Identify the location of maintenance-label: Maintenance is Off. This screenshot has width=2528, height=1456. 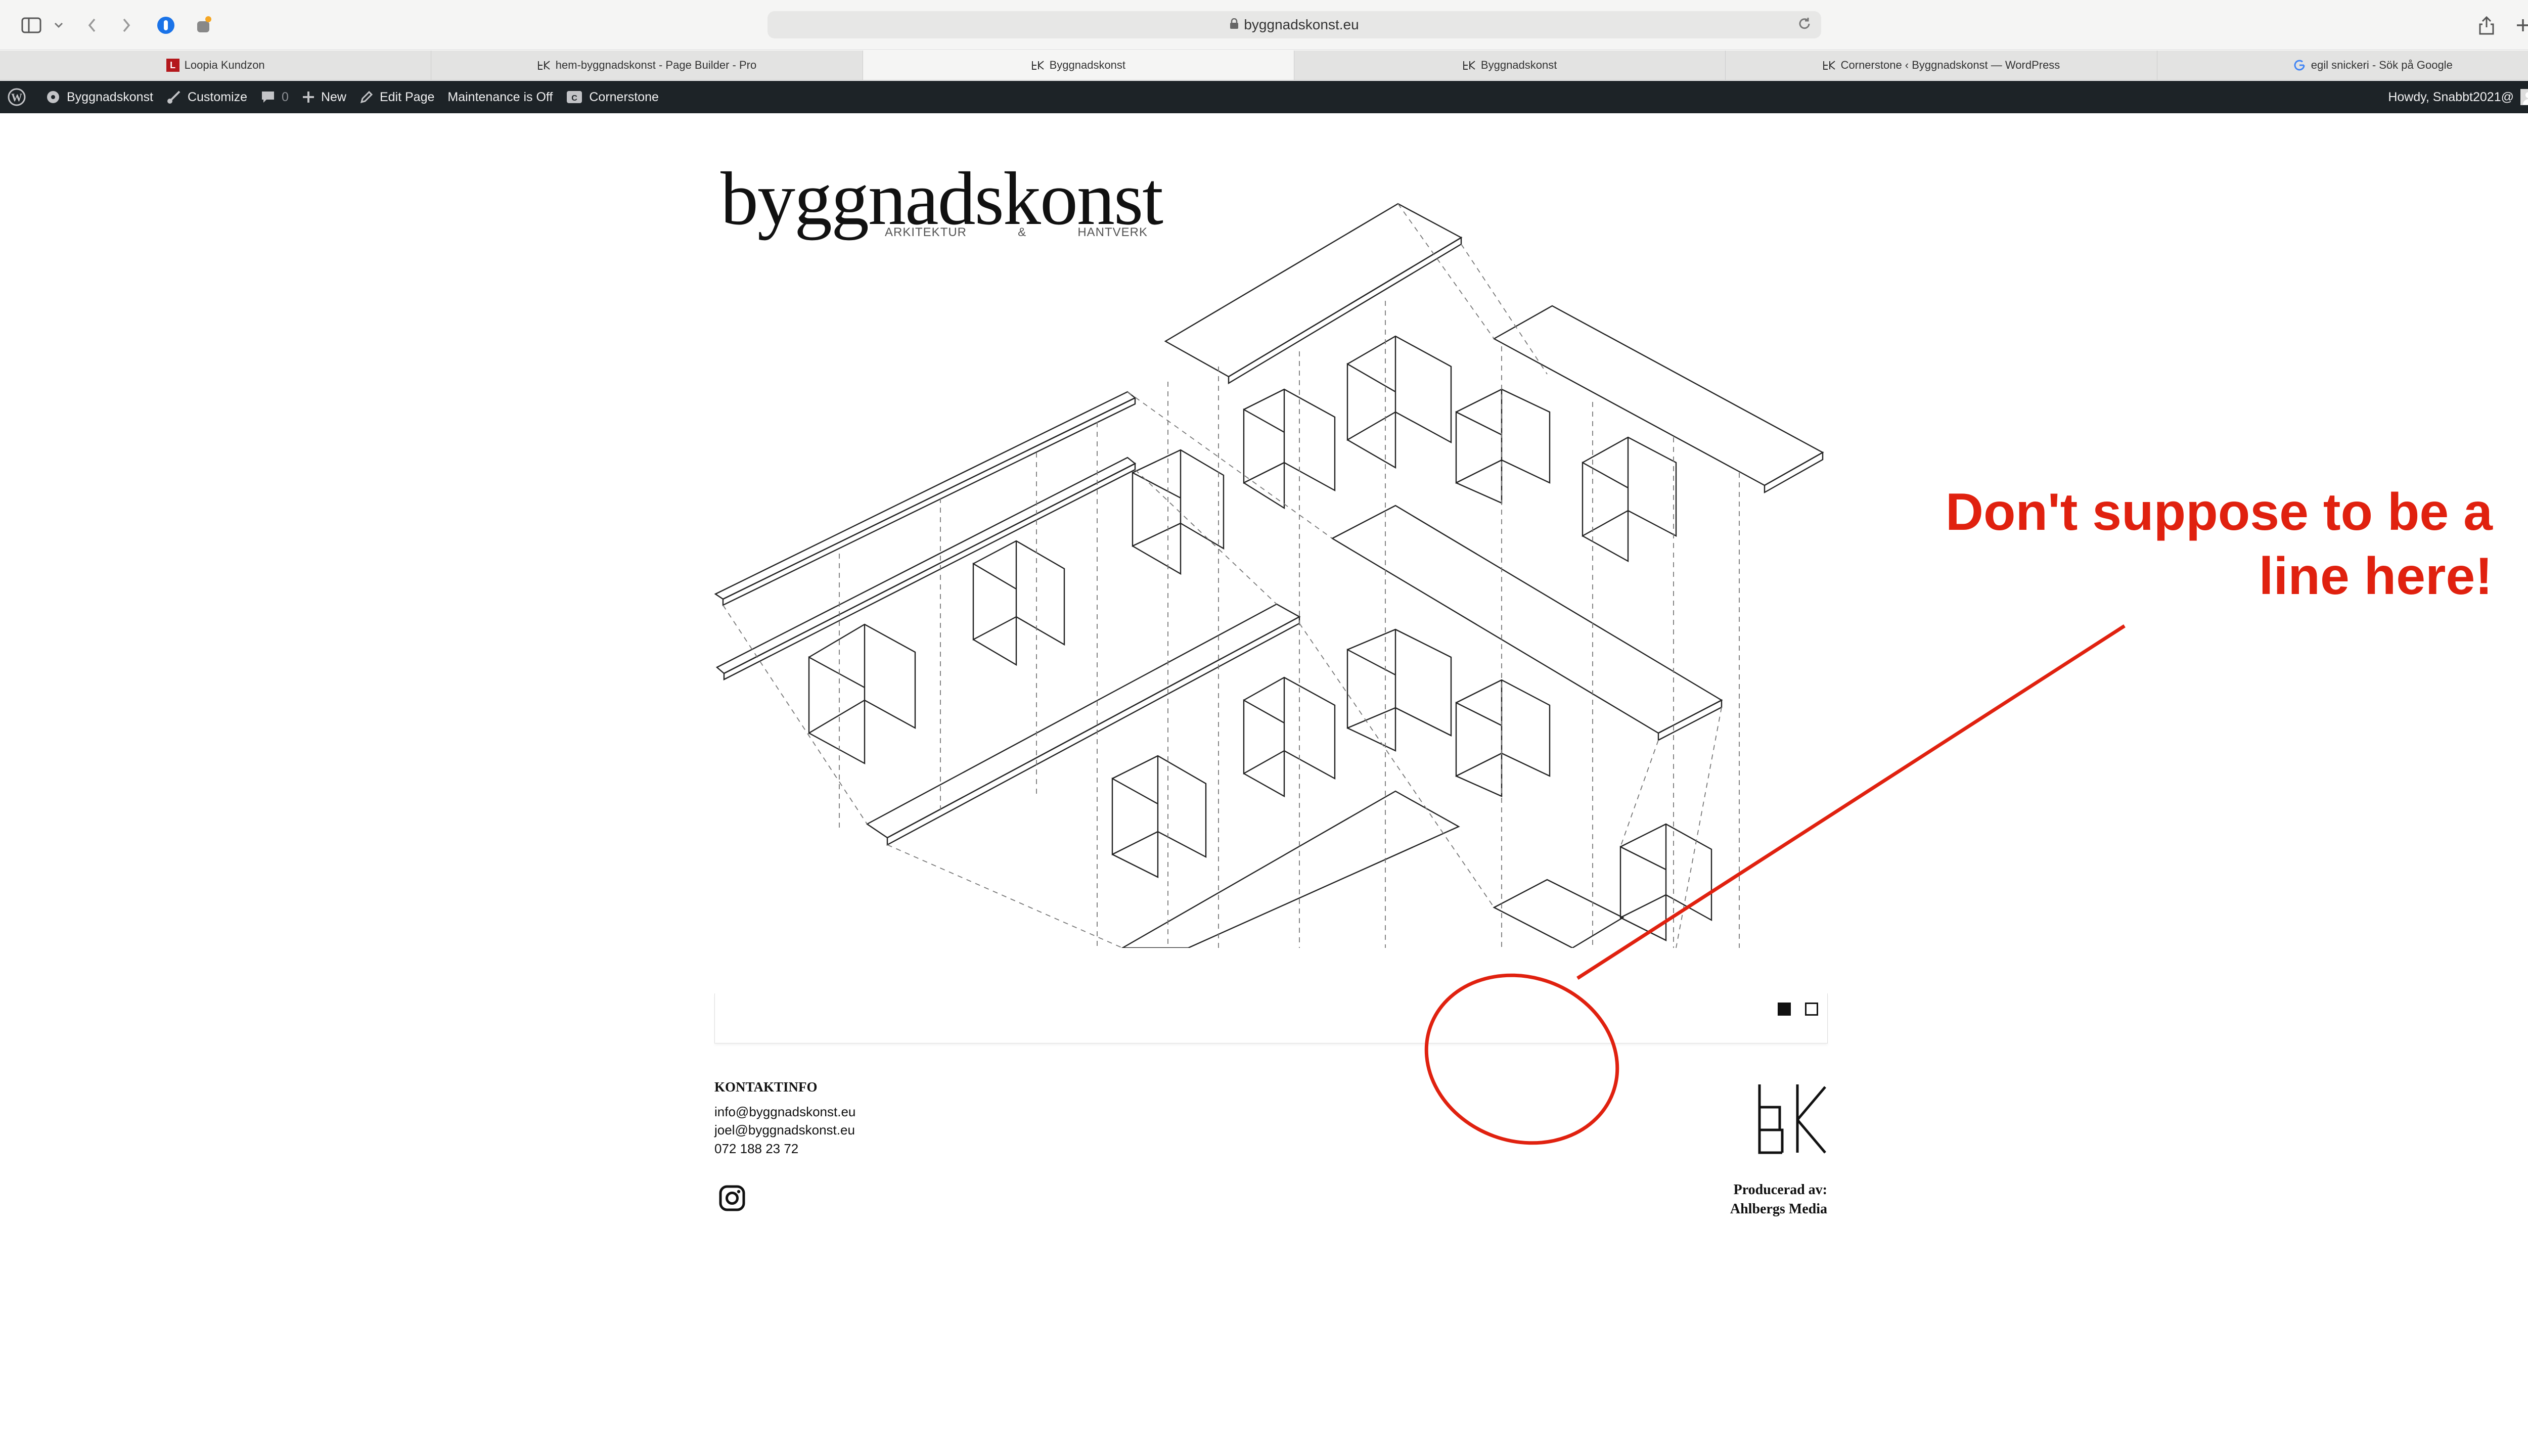
(500, 96).